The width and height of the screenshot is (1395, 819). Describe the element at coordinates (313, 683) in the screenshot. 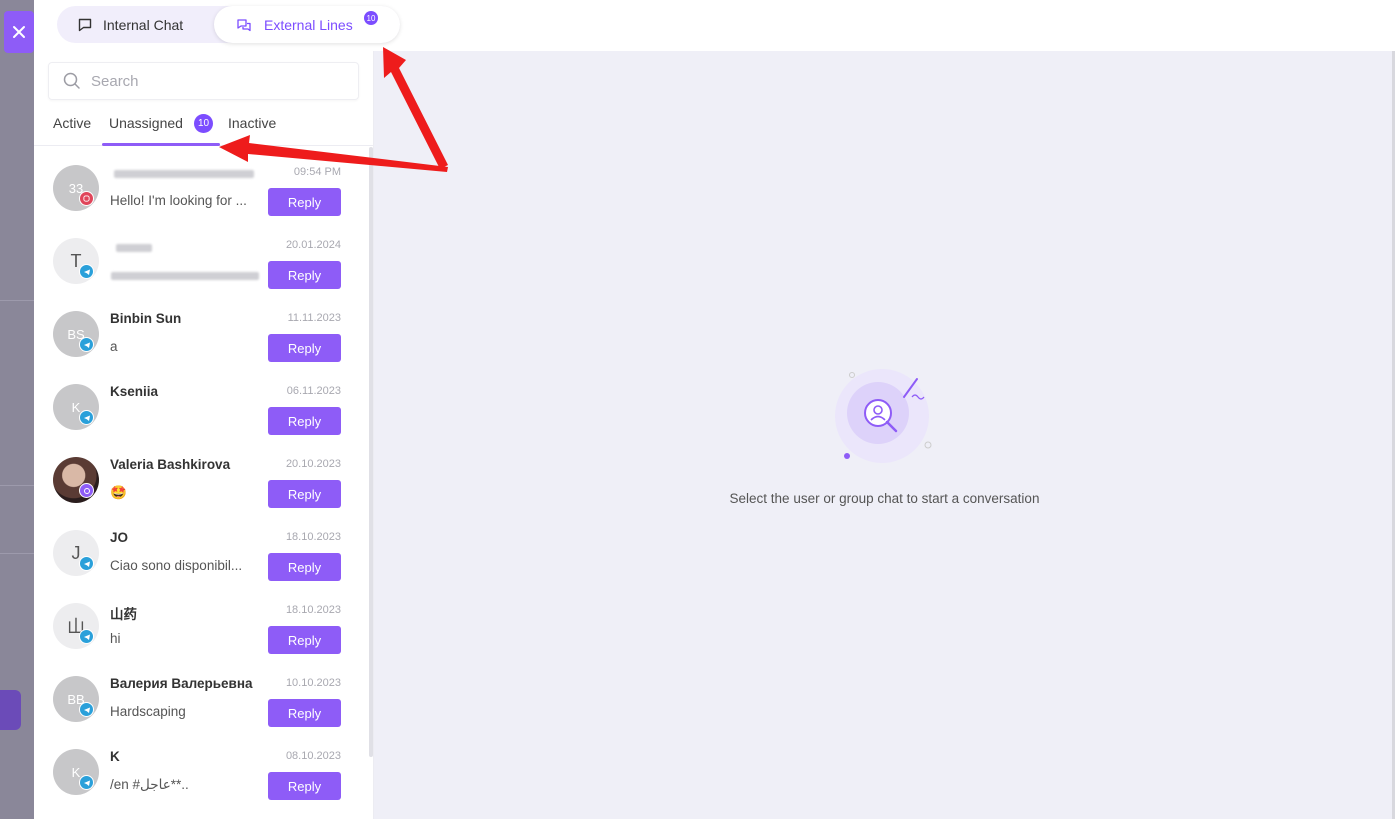

I see `message-date: 10.10.2023` at that location.